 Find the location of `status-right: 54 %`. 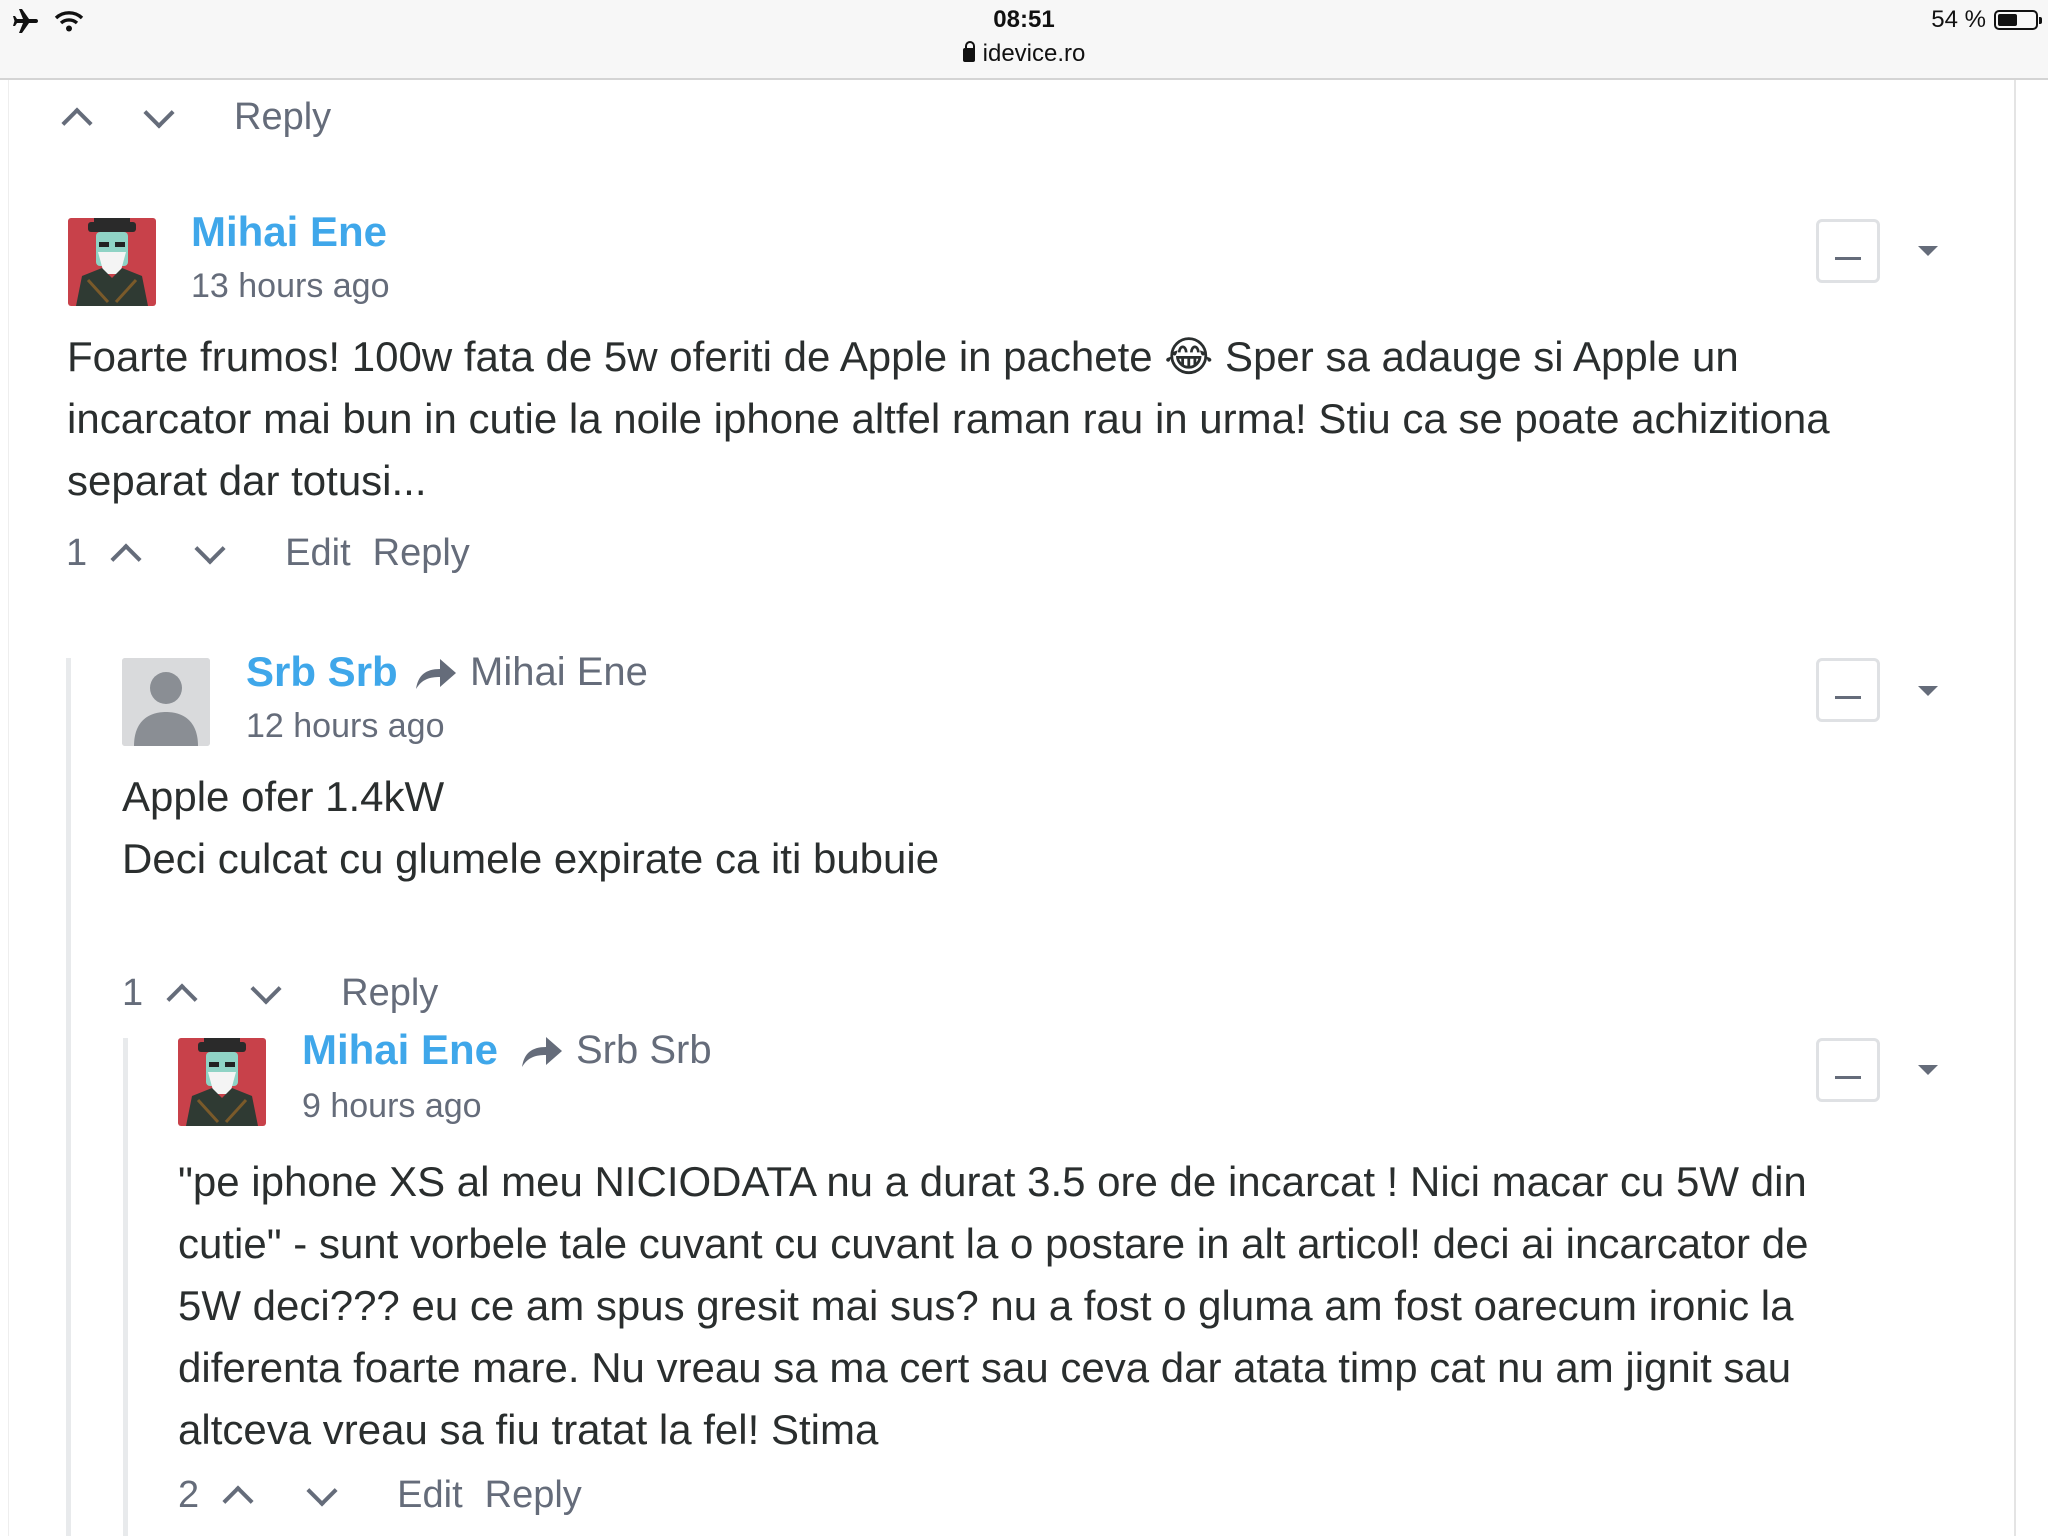

status-right: 54 % is located at coordinates (1986, 20).